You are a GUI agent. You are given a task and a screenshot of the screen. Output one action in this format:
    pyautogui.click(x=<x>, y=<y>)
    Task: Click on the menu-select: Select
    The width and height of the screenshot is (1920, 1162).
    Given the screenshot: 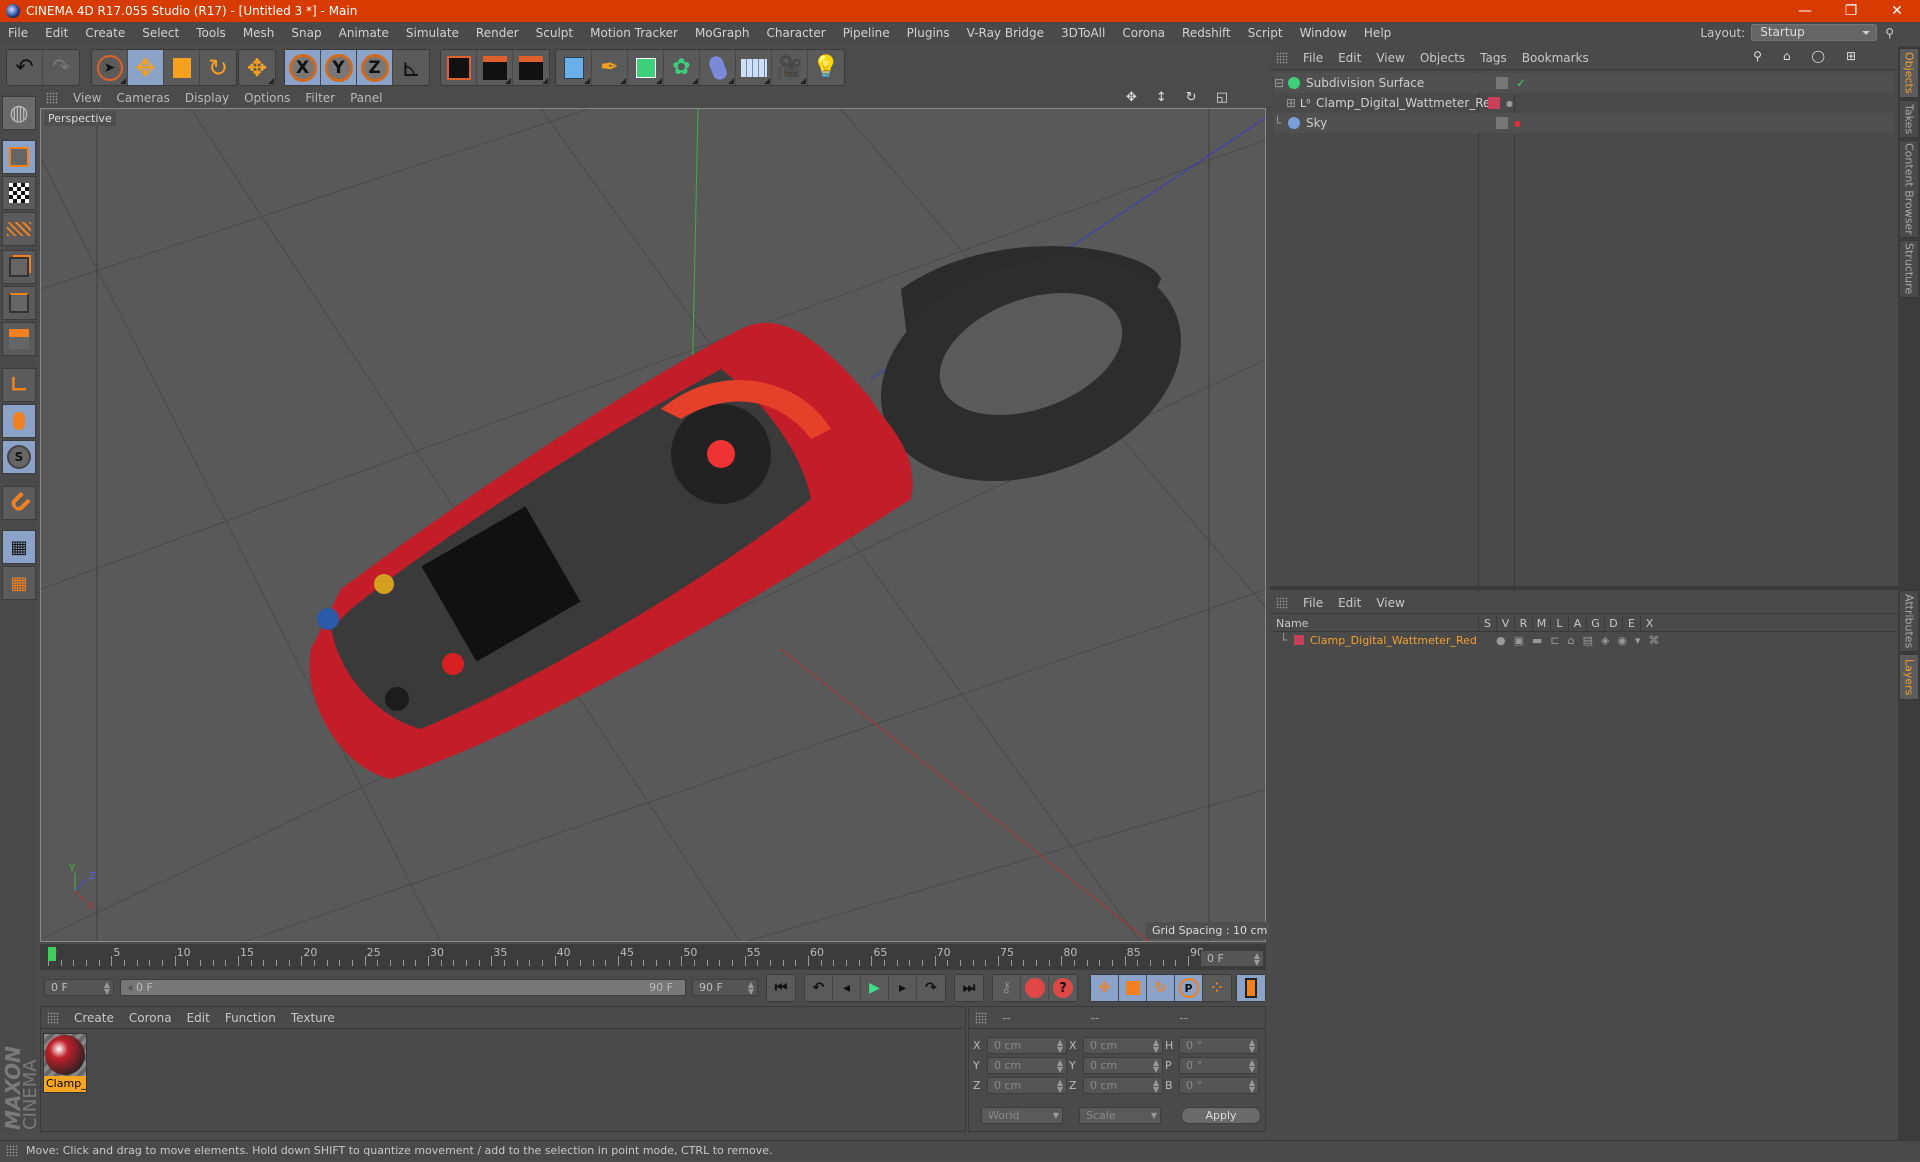 What is the action you would take?
    pyautogui.click(x=161, y=33)
    